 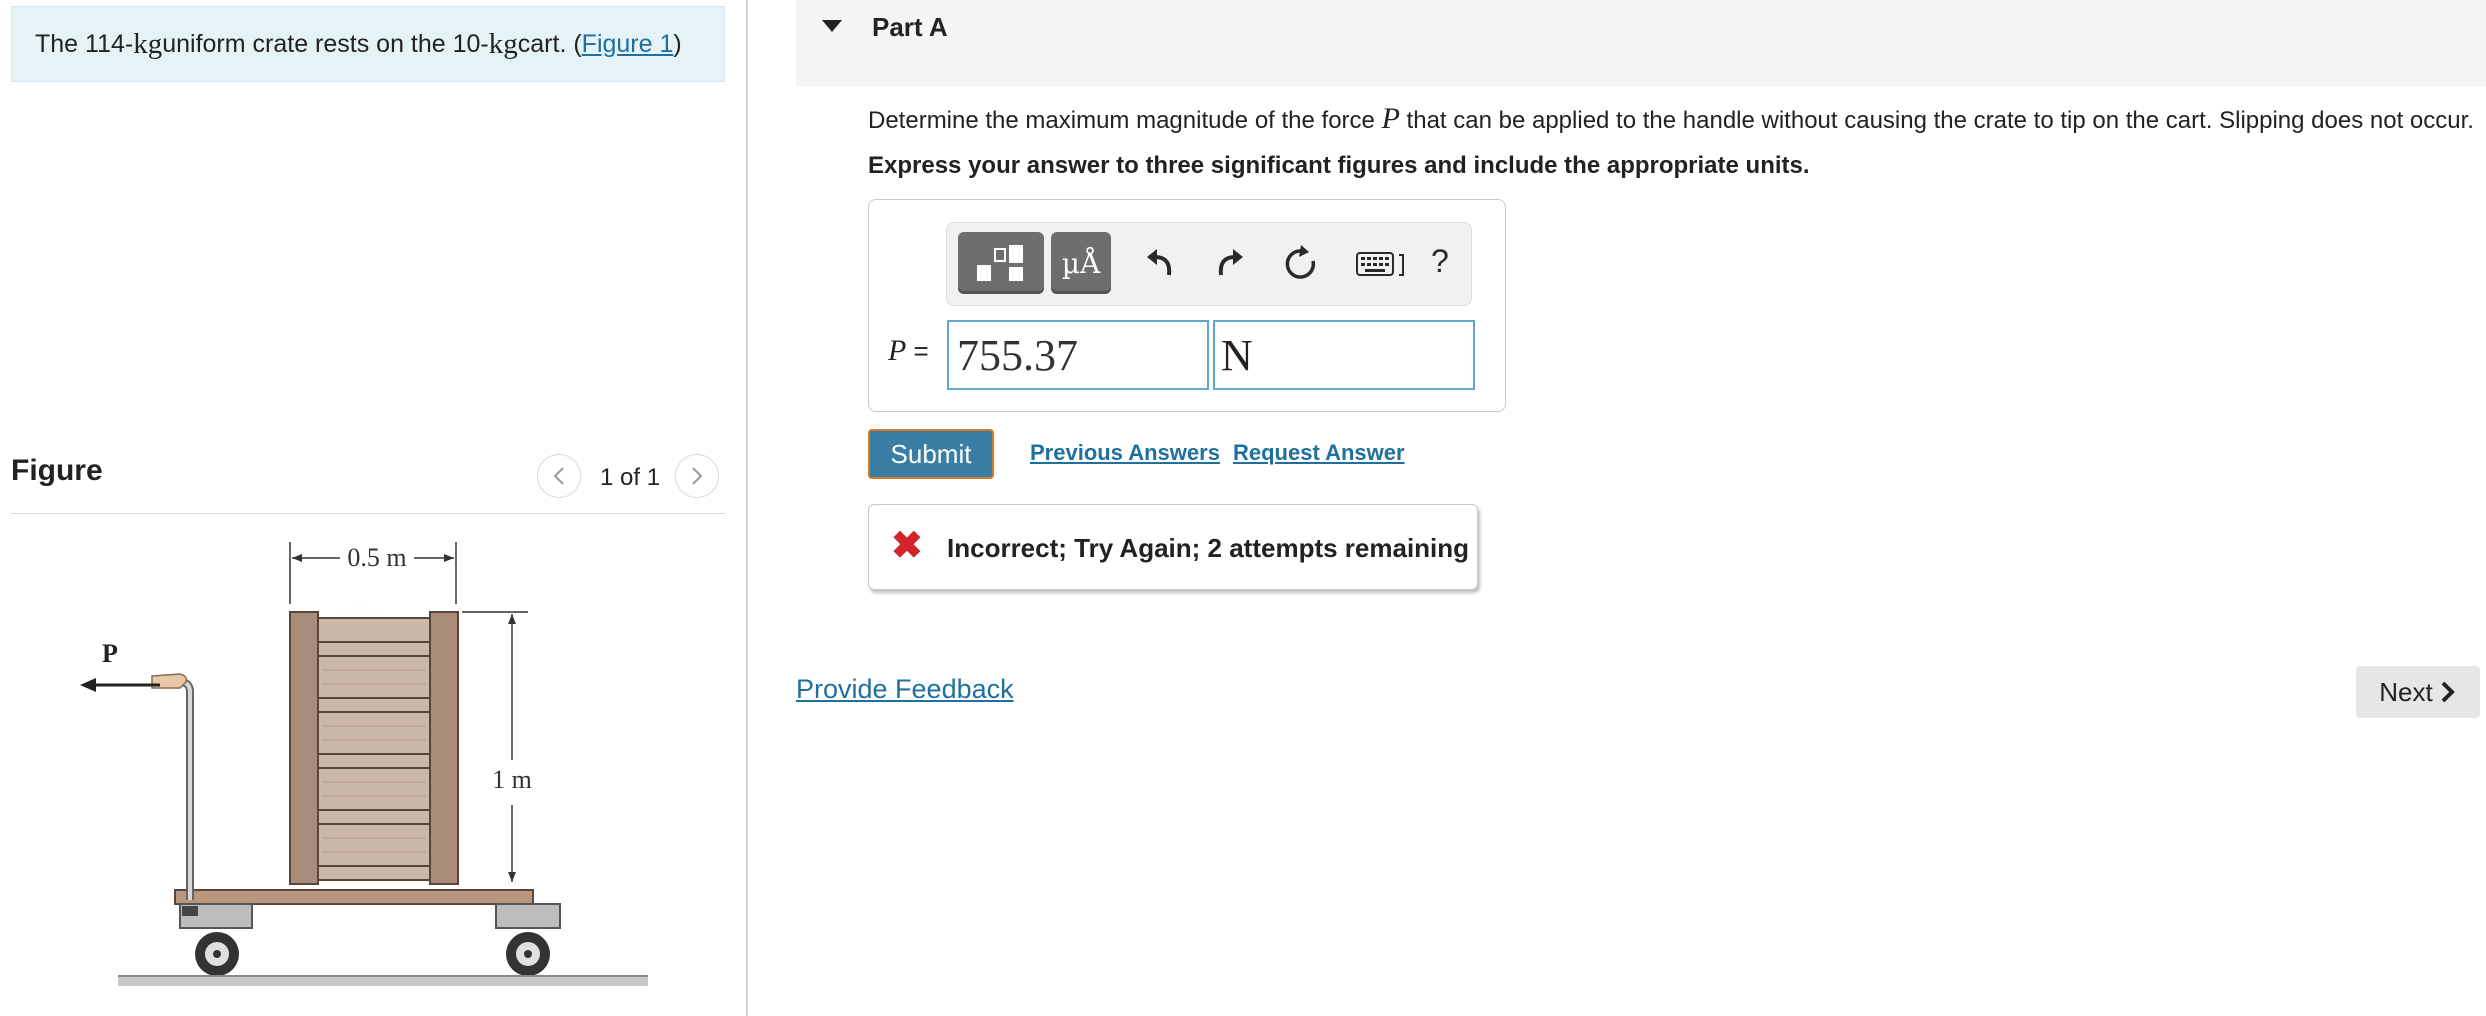 I want to click on previous-answers-link: Previous Answers, so click(x=1125, y=453).